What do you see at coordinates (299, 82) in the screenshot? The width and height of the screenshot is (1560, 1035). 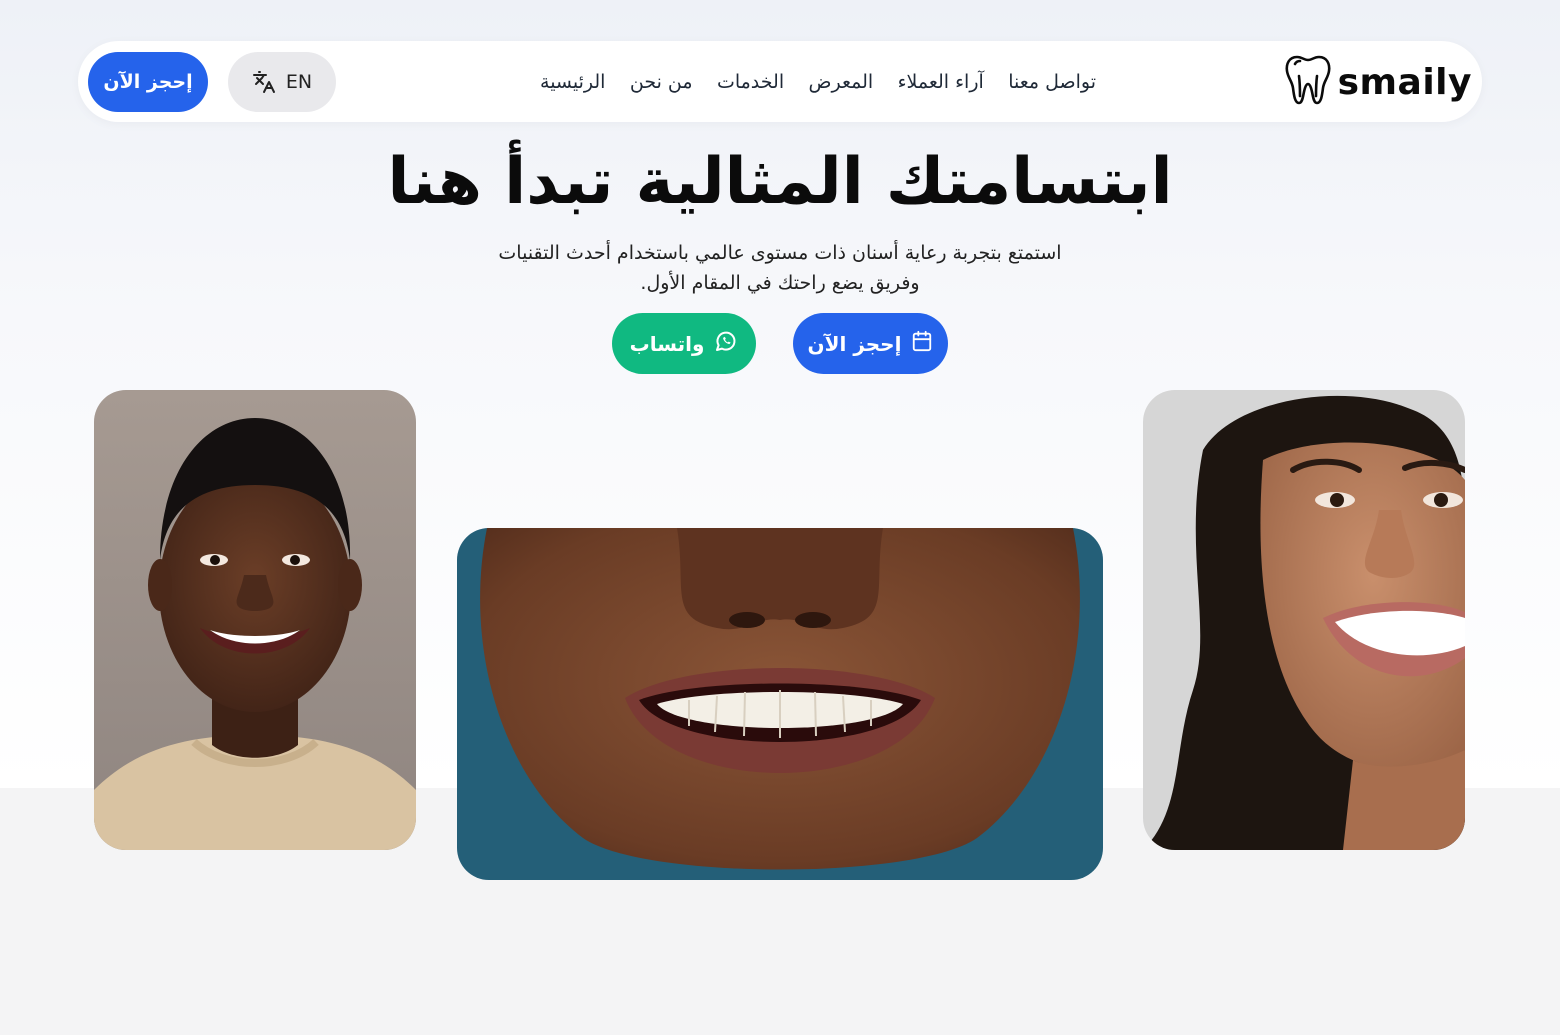 I see `language-label: EN` at bounding box center [299, 82].